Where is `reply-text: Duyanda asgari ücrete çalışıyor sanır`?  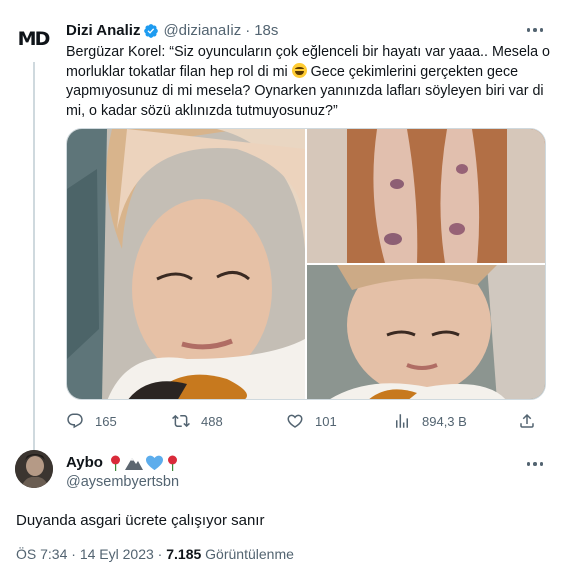 reply-text: Duyanda asgari ücrete çalışıyor sanır is located at coordinates (140, 520).